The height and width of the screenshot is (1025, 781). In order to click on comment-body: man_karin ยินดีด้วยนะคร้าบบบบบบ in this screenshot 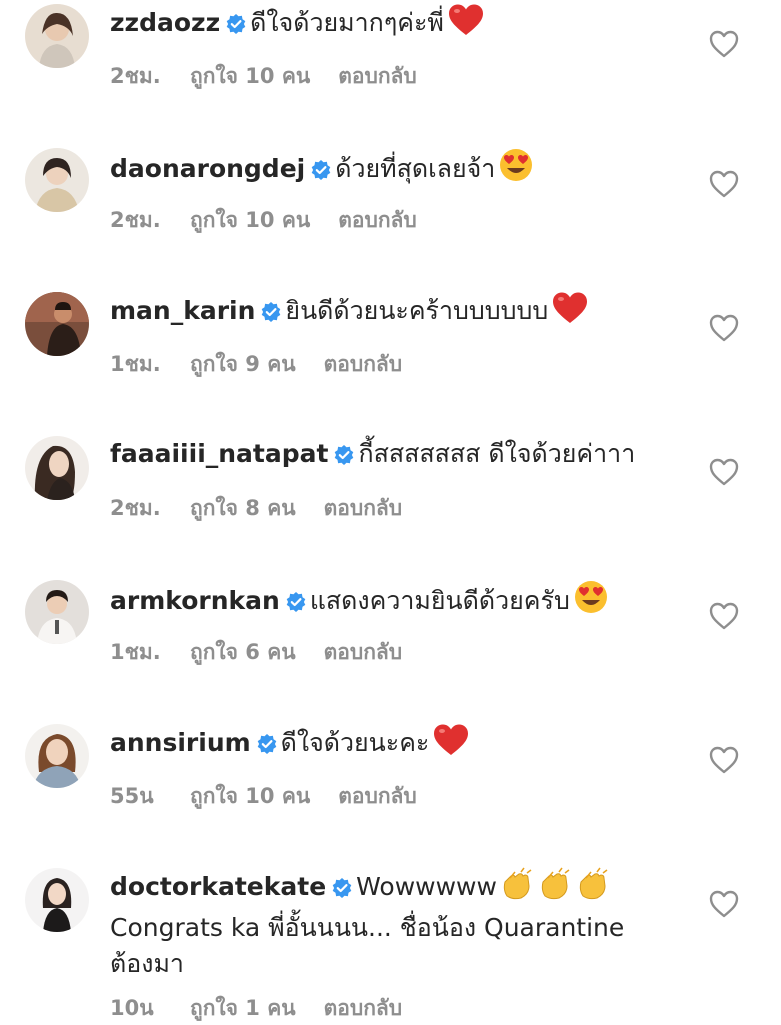, I will do `click(405, 313)`.